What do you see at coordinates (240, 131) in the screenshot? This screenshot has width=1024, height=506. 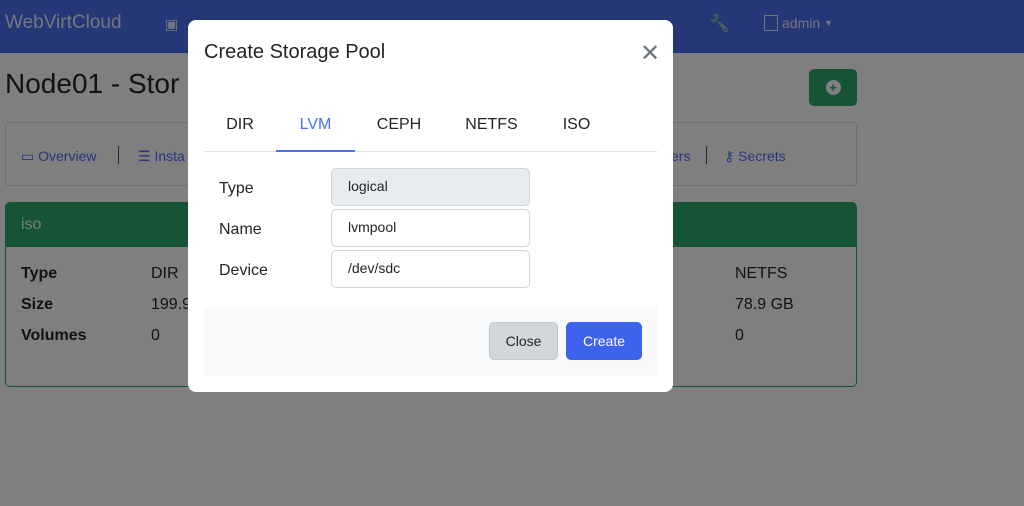 I see `tab-dir: DIR` at bounding box center [240, 131].